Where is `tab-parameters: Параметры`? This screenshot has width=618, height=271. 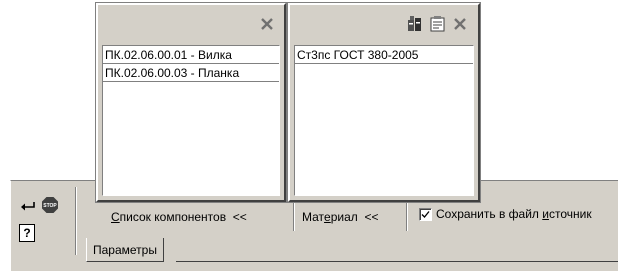
tab-parameters: Параметры is located at coordinates (125, 250).